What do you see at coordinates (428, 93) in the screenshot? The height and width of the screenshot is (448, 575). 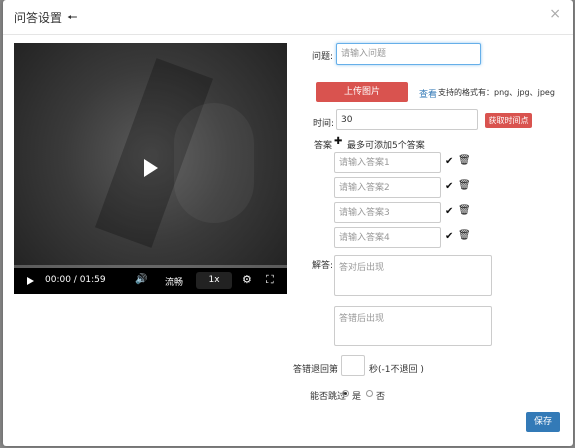 I see `view-image-link: 查看` at bounding box center [428, 93].